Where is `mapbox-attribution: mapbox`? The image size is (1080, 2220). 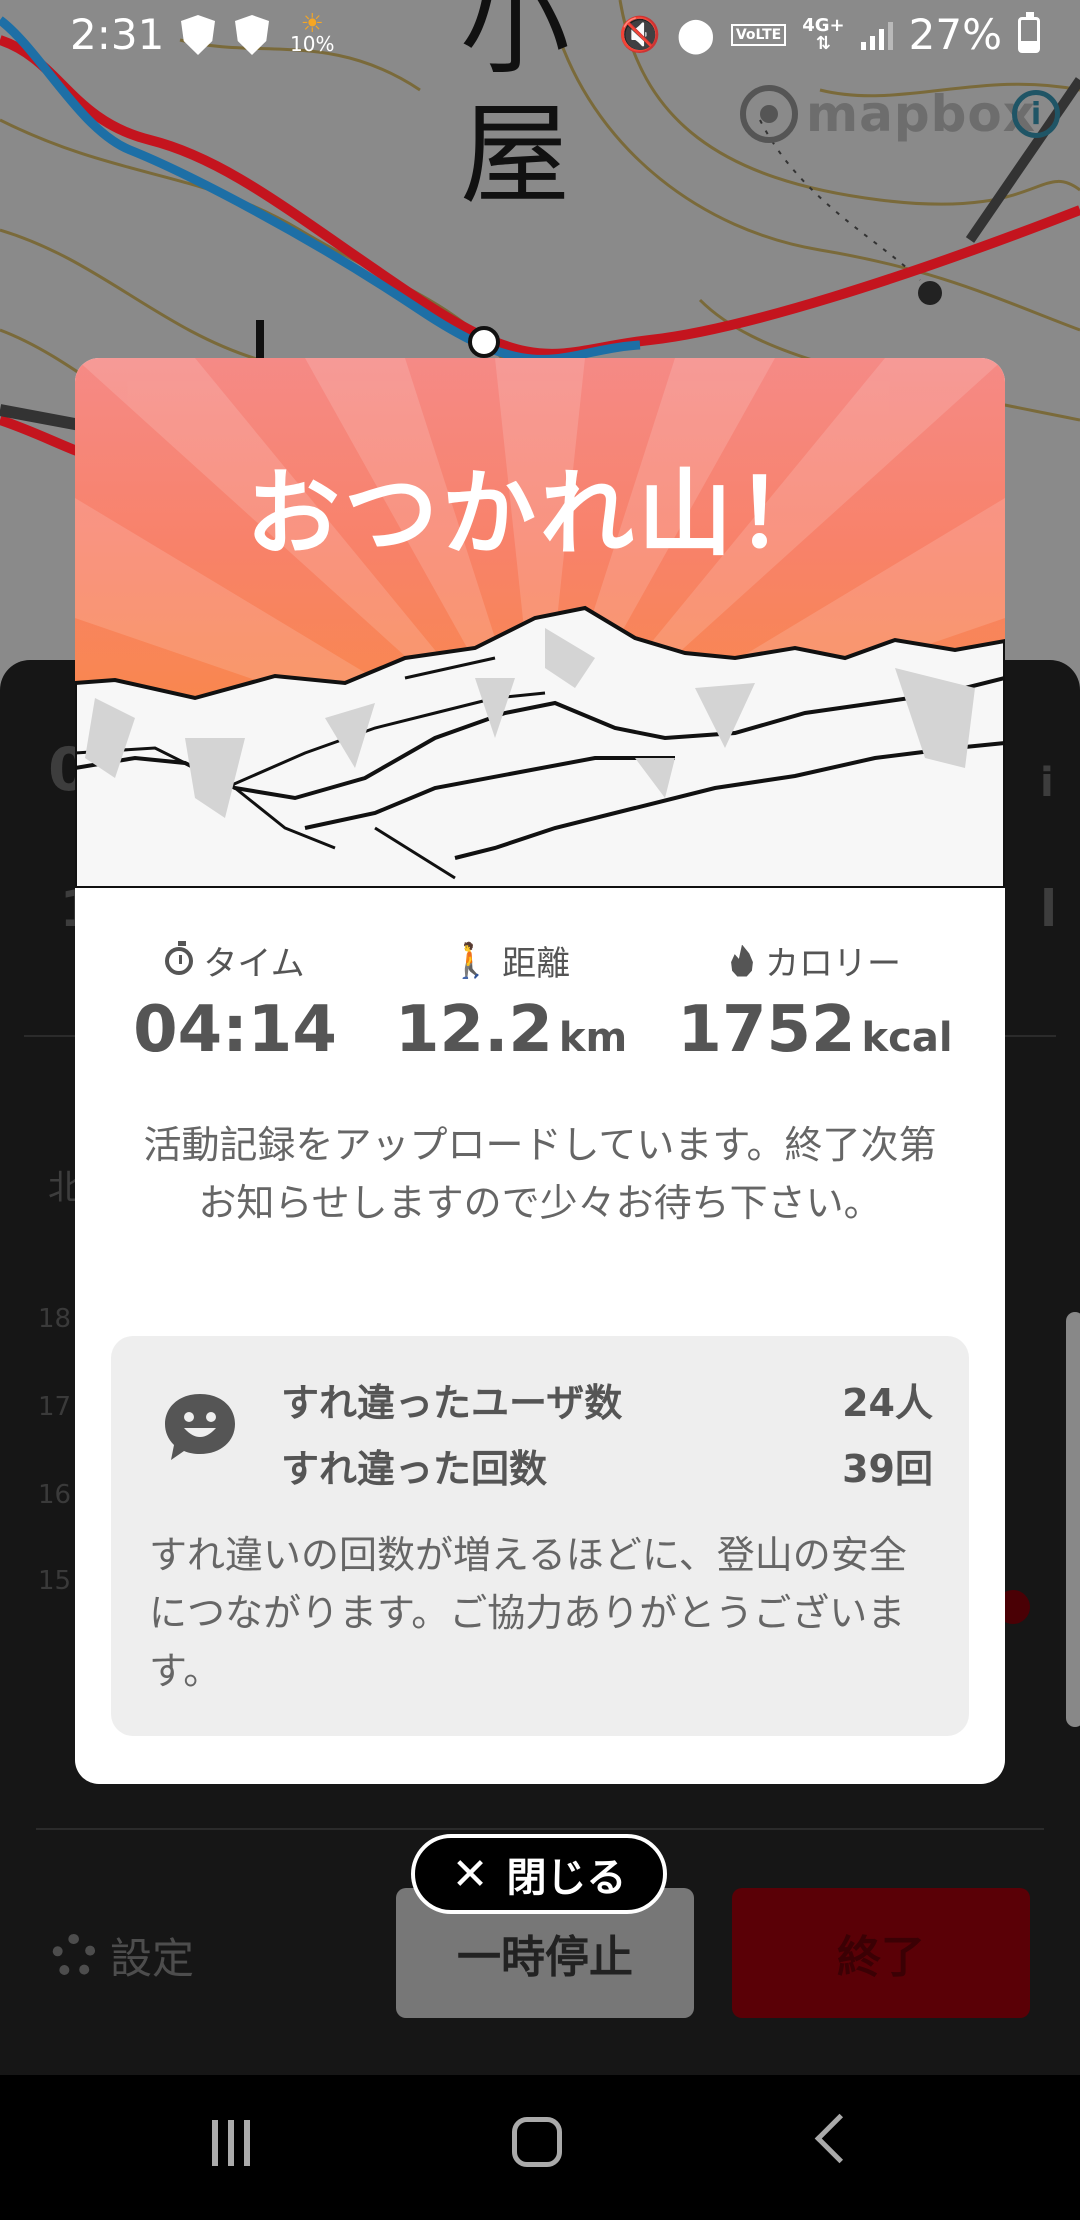
mapbox-attribution: mapbox is located at coordinates (888, 114).